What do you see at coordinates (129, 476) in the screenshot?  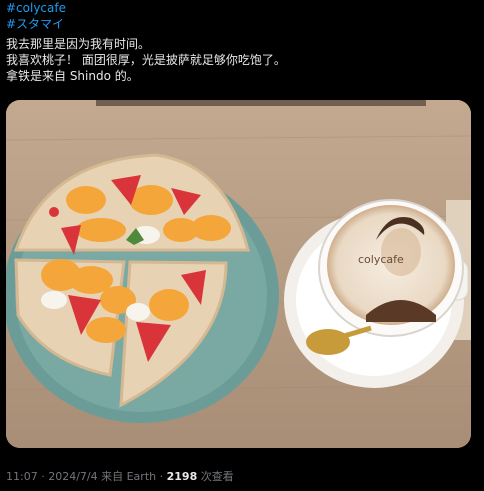 I see `post-source: 来自 Earth` at bounding box center [129, 476].